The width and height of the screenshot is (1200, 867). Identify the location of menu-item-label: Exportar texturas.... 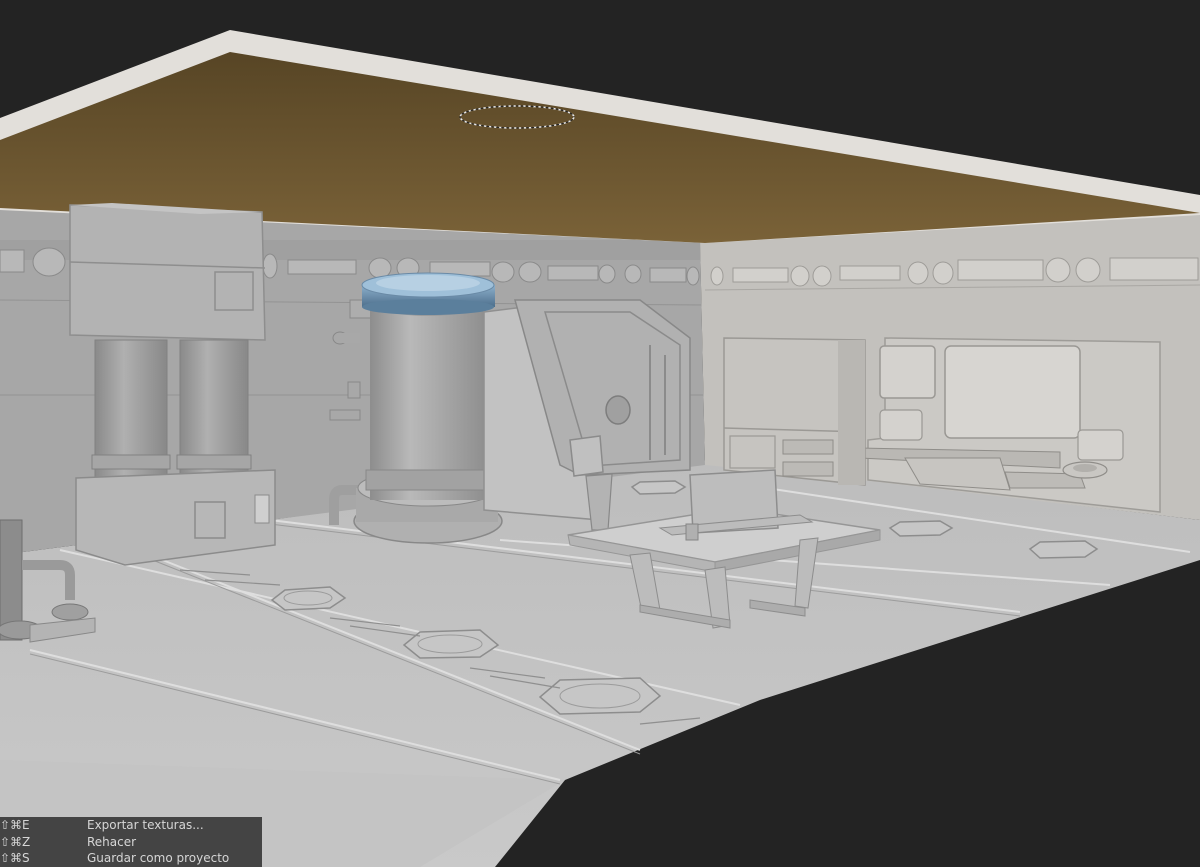
(145, 825).